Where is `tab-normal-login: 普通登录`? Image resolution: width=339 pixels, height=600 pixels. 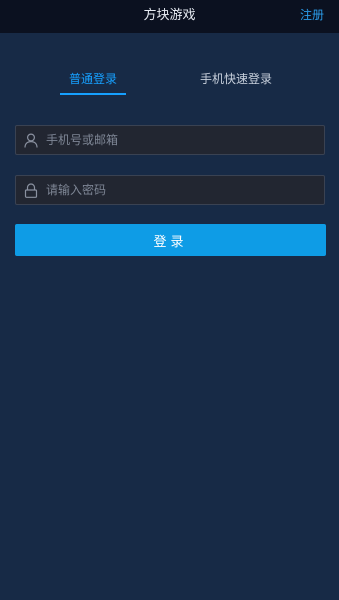
tab-normal-login: 普通登录 is located at coordinates (93, 81).